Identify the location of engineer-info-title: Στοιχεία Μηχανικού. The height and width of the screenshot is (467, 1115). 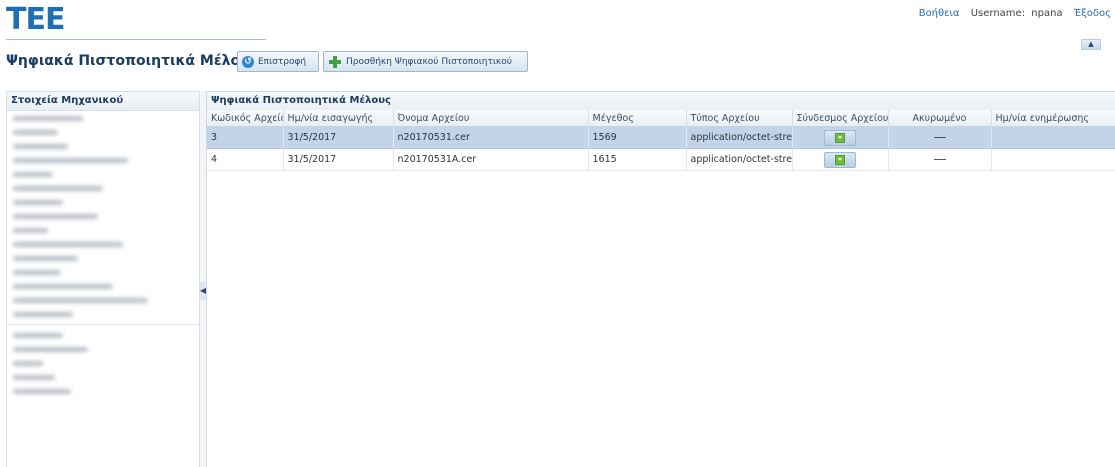
(103, 101).